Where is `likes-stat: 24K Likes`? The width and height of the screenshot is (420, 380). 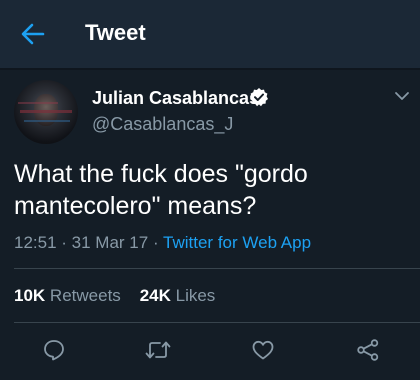
likes-stat: 24K Likes is located at coordinates (178, 295).